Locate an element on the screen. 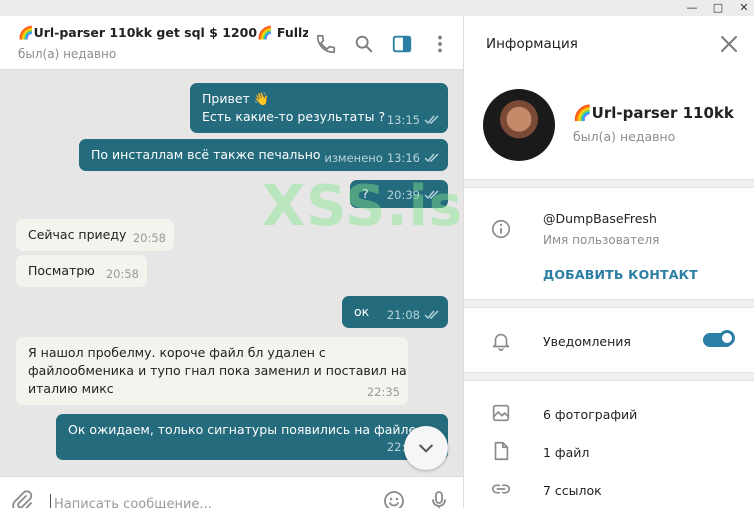 This screenshot has width=754, height=508. message-outgoing: ок 21:08 is located at coordinates (395, 312).